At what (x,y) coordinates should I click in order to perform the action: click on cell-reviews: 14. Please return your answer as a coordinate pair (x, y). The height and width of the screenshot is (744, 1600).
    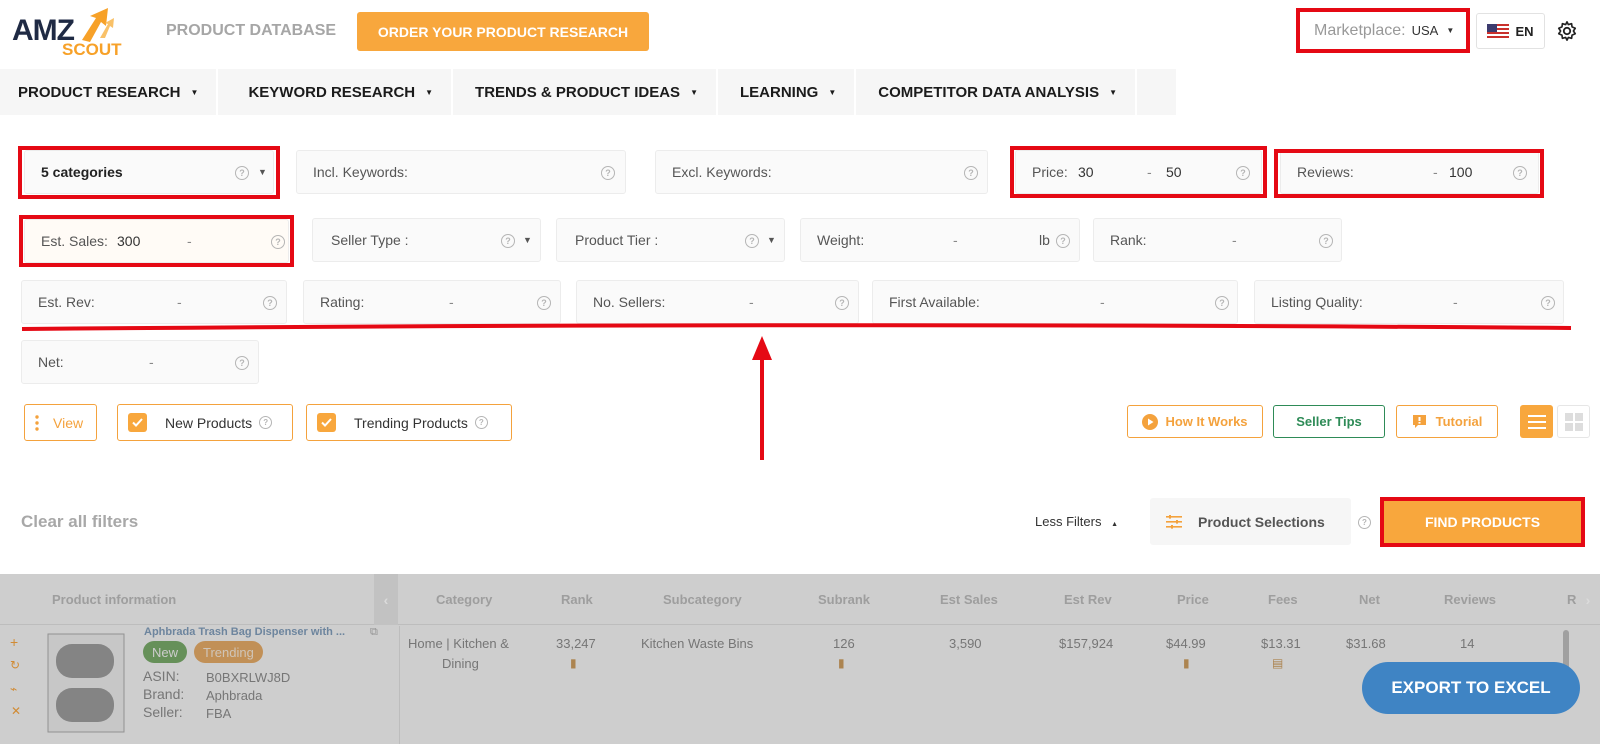
    Looking at the image, I should click on (1467, 643).